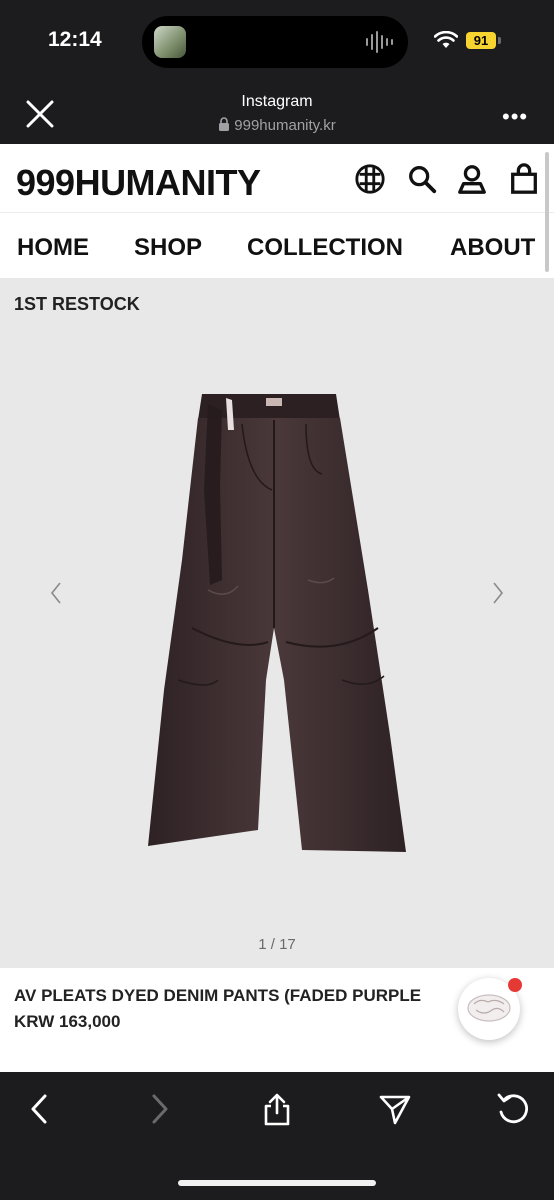  What do you see at coordinates (395, 1109) in the screenshot?
I see `send-icon` at bounding box center [395, 1109].